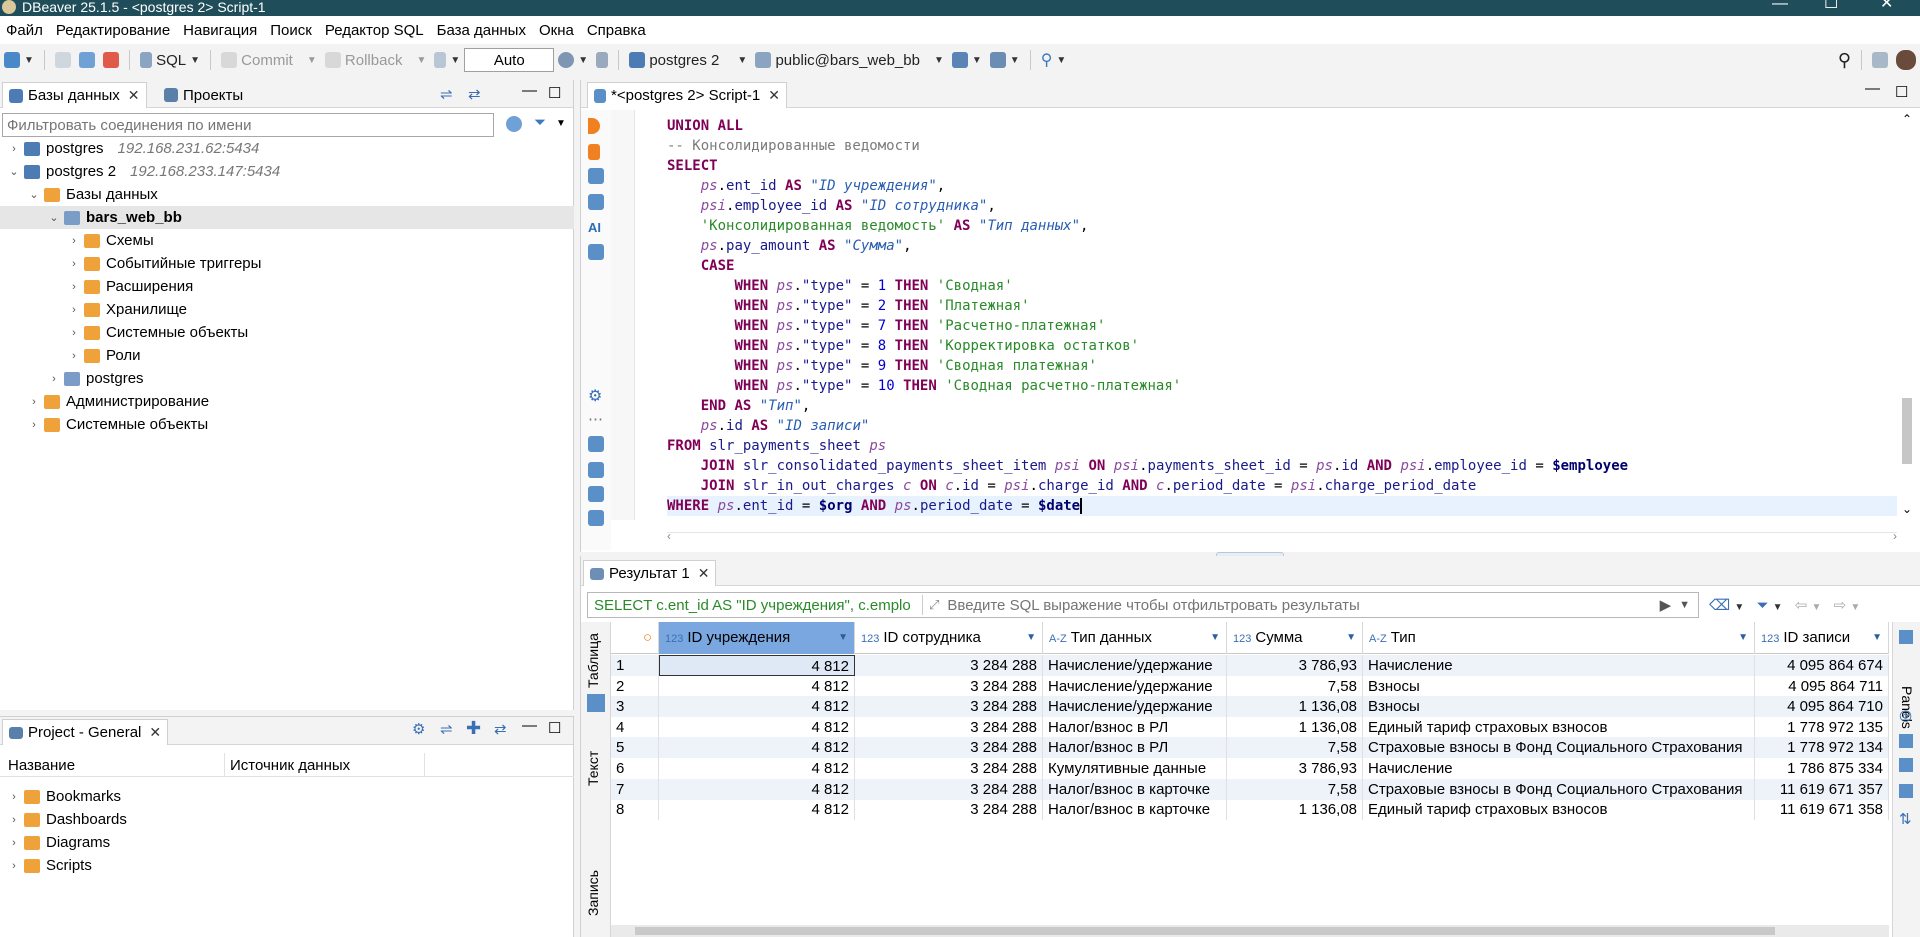 This screenshot has width=1920, height=937. What do you see at coordinates (1559, 686) in the screenshot?
I see `table-cell: Взносы` at bounding box center [1559, 686].